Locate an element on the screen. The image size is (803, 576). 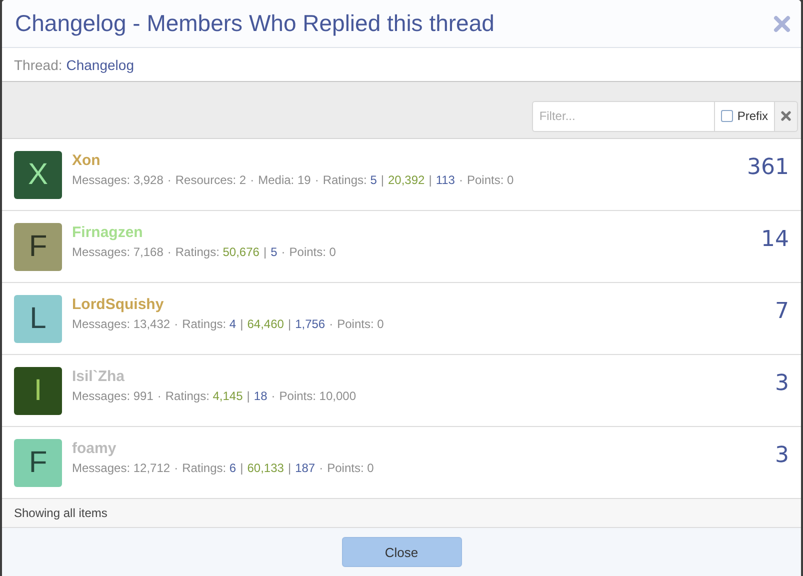
prefix-label: Prefix is located at coordinates (752, 116).